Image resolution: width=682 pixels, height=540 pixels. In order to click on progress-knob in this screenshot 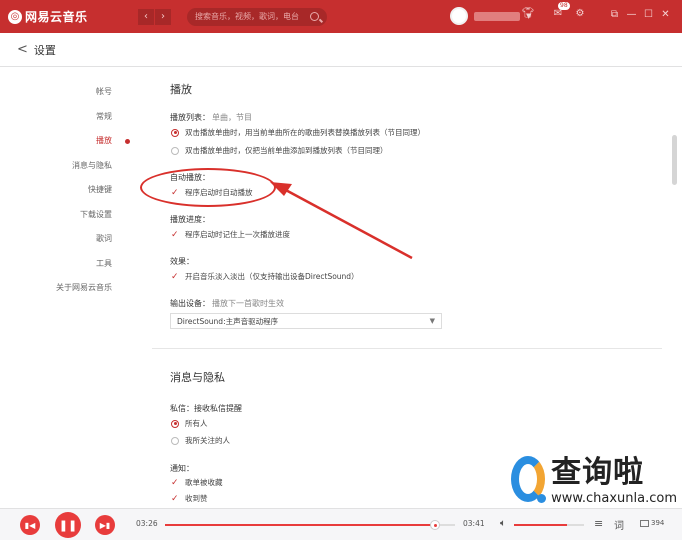, I will do `click(434, 525)`.